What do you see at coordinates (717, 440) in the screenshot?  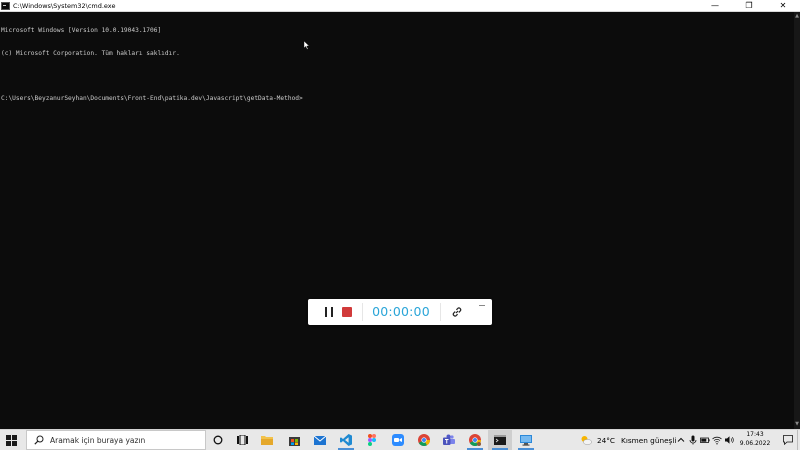 I see `wifi-icon` at bounding box center [717, 440].